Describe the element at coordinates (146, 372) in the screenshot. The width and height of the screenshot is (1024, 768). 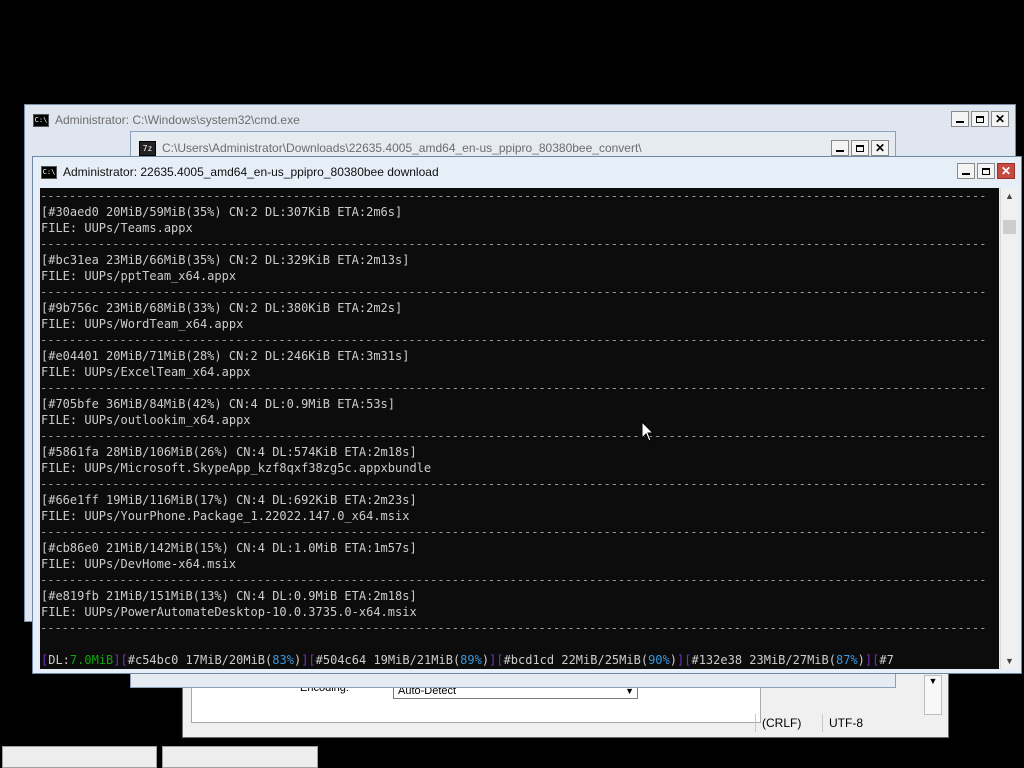
I see `download-file-line: FILE: UUPs/ExcelTeam_x64.appx` at that location.